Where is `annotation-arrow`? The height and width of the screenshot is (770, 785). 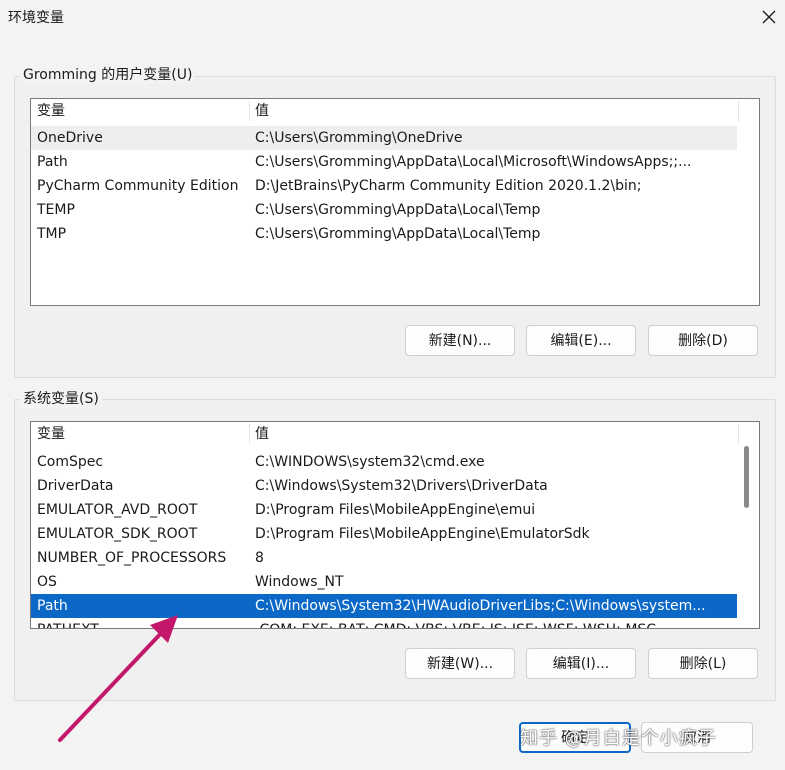 annotation-arrow is located at coordinates (118, 678).